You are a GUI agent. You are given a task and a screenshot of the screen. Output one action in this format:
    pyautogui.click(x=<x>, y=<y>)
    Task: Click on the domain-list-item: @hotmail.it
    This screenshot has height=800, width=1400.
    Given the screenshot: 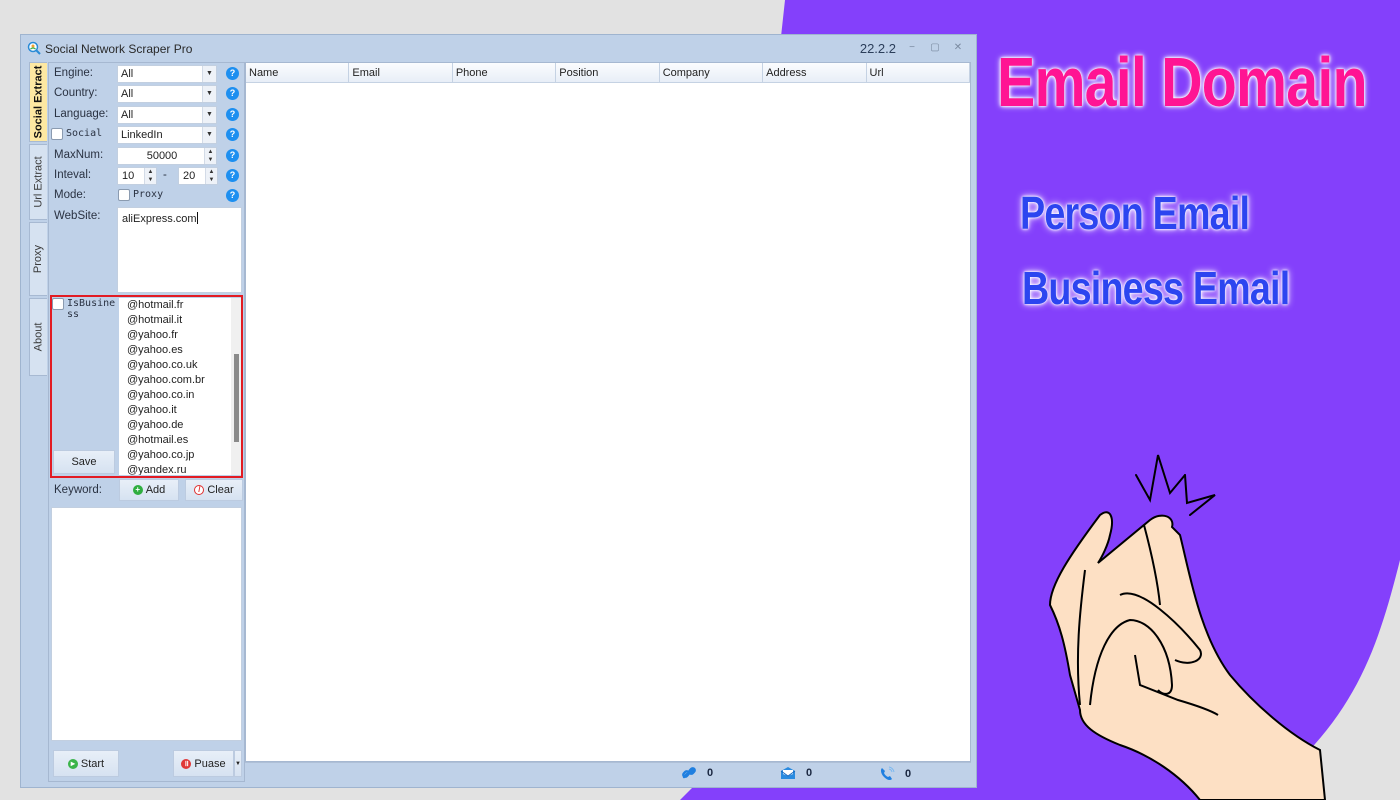 What is the action you would take?
    pyautogui.click(x=182, y=320)
    